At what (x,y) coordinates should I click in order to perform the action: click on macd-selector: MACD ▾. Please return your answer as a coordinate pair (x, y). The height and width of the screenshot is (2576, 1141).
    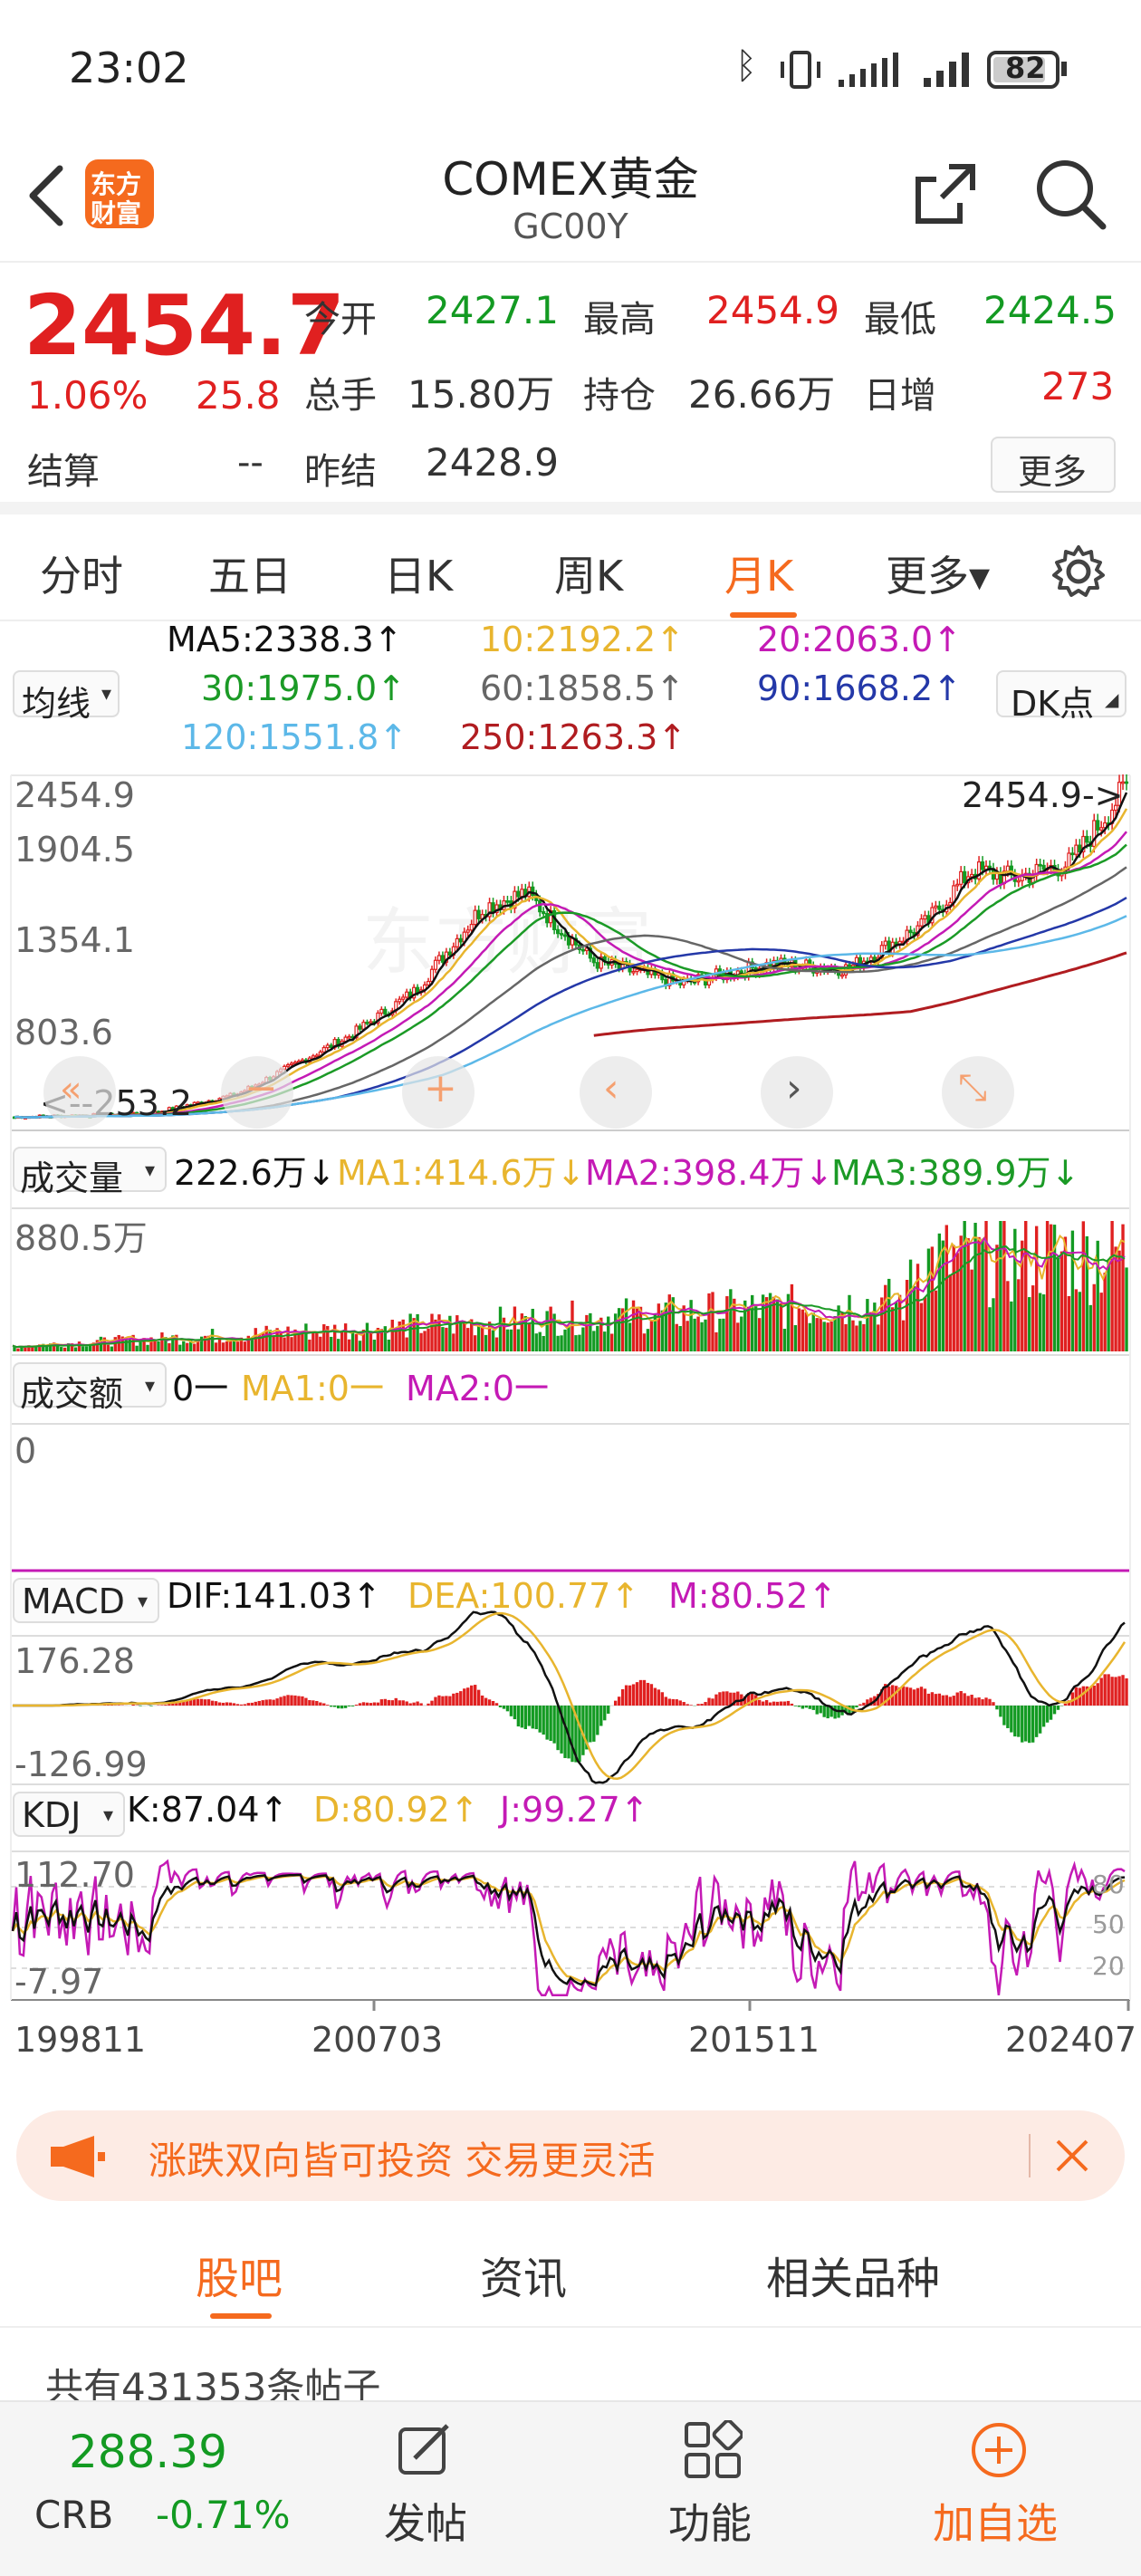
    Looking at the image, I should click on (86, 1600).